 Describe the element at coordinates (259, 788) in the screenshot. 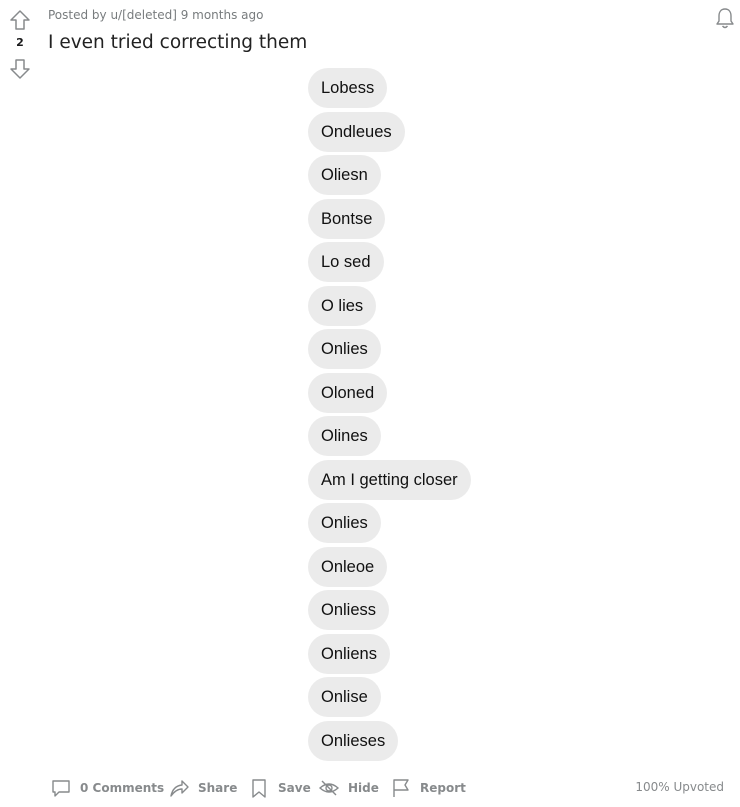

I see `bookmark-icon` at that location.